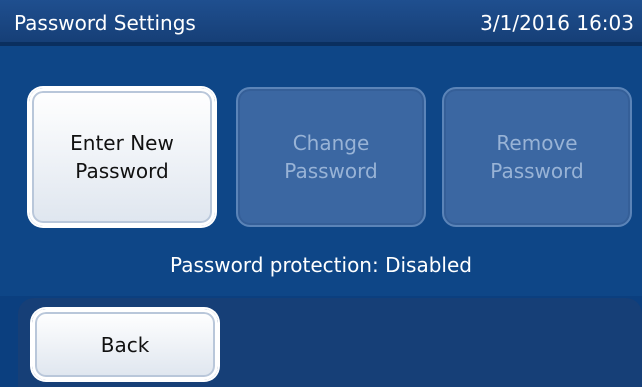  Describe the element at coordinates (537, 157) in the screenshot. I see `remove-password-button: Remove Password` at that location.